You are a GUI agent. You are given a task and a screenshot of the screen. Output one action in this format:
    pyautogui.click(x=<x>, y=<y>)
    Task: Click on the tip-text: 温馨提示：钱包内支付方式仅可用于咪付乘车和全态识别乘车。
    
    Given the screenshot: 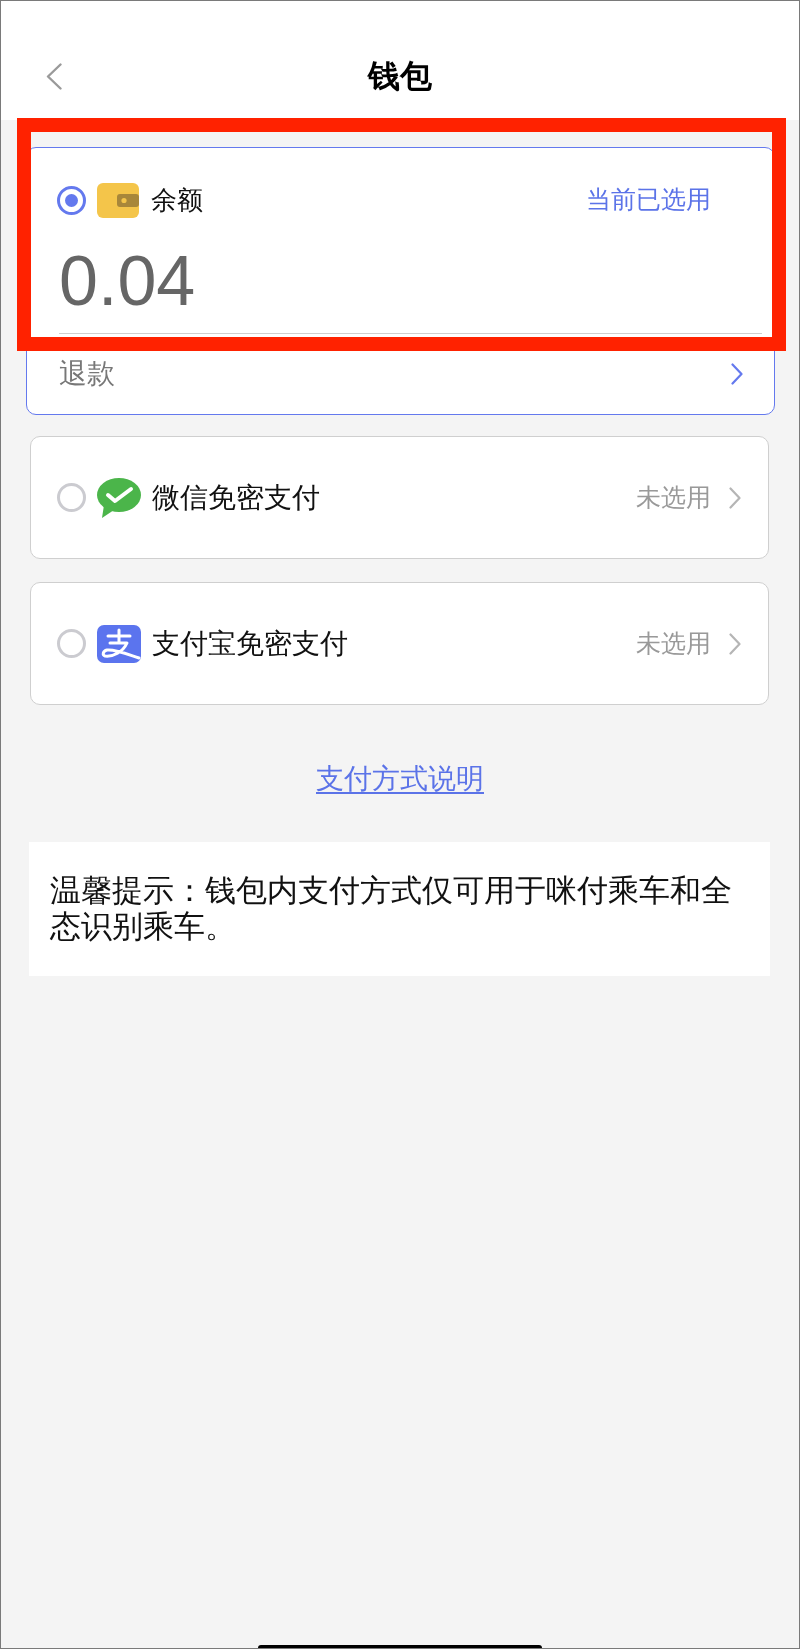 What is the action you would take?
    pyautogui.click(x=399, y=909)
    